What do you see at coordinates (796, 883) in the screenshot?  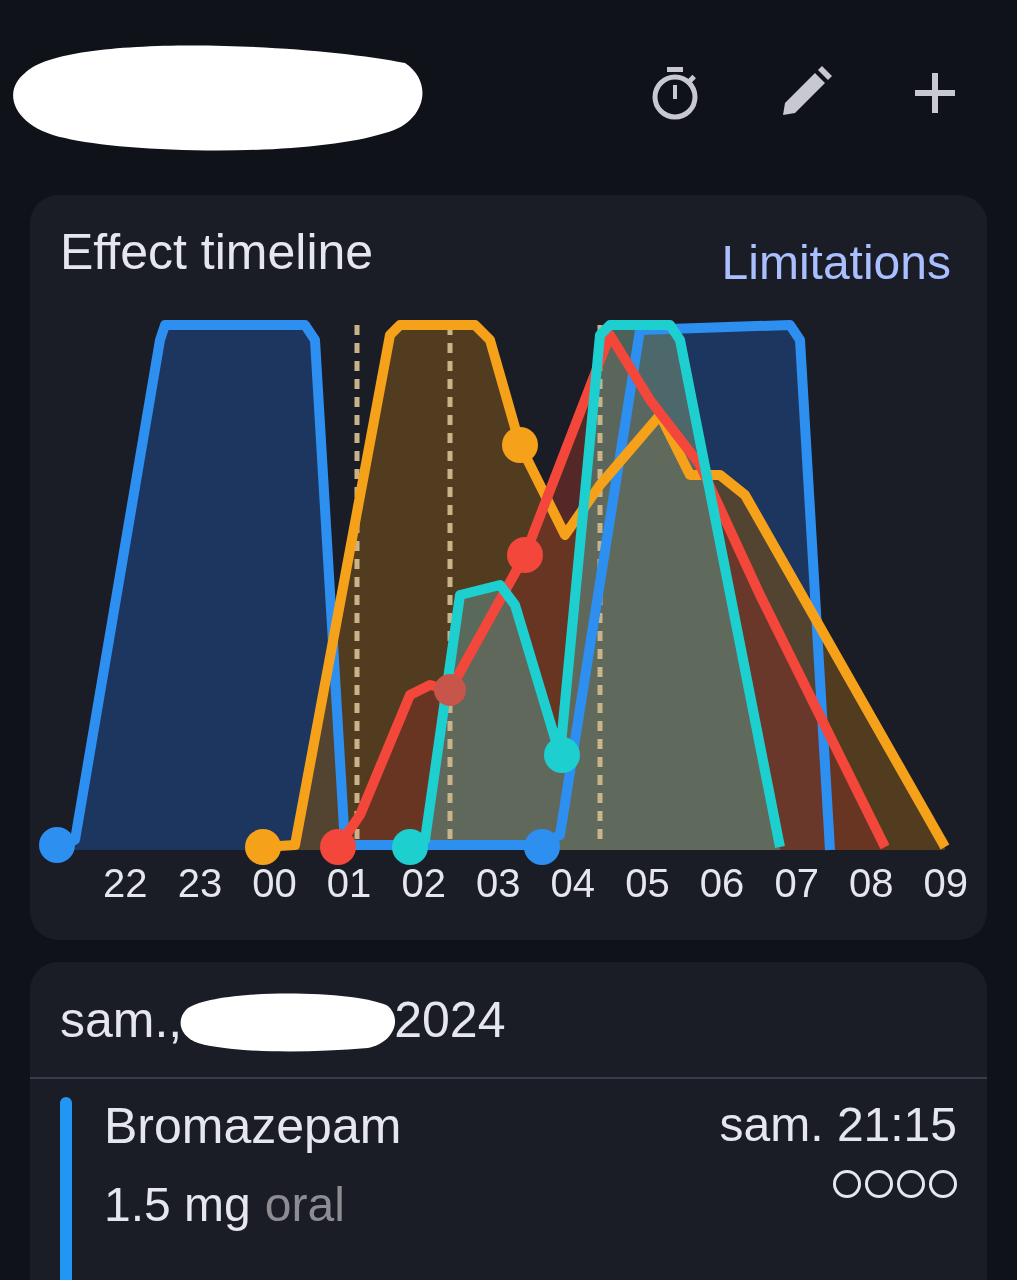 I see `hour-label: 07` at bounding box center [796, 883].